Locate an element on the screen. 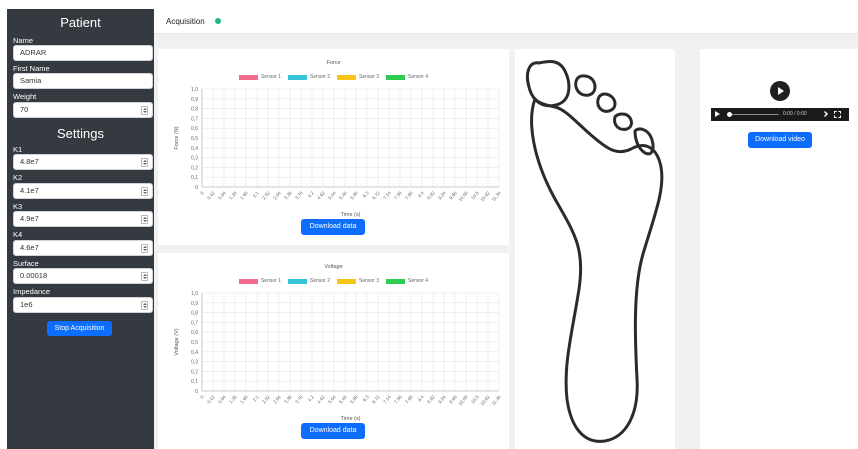 This screenshot has height=449, width=858. k3-spinner-icon is located at coordinates (144, 219).